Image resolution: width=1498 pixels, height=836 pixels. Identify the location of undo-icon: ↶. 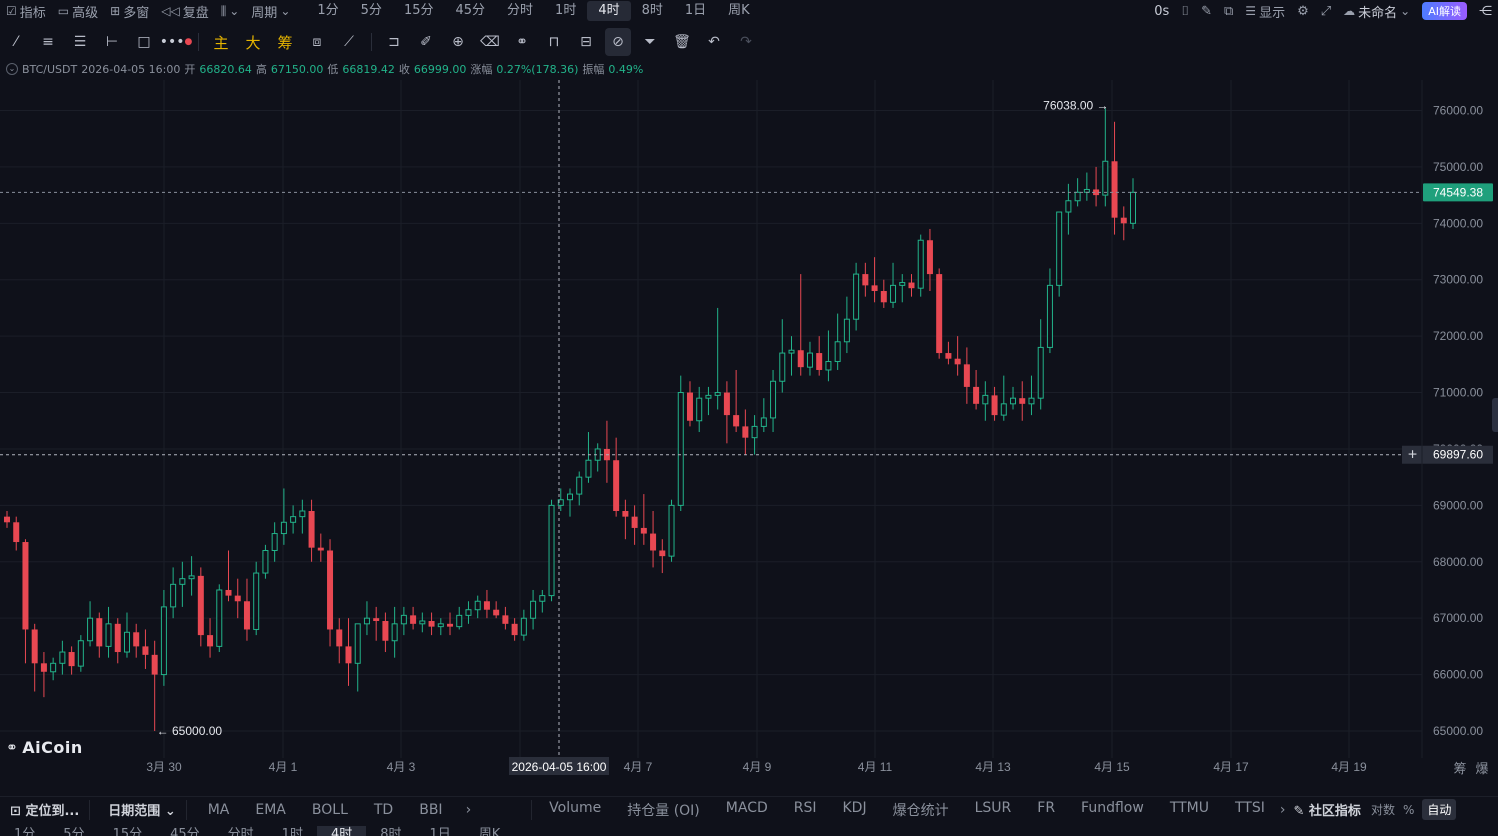
(714, 42).